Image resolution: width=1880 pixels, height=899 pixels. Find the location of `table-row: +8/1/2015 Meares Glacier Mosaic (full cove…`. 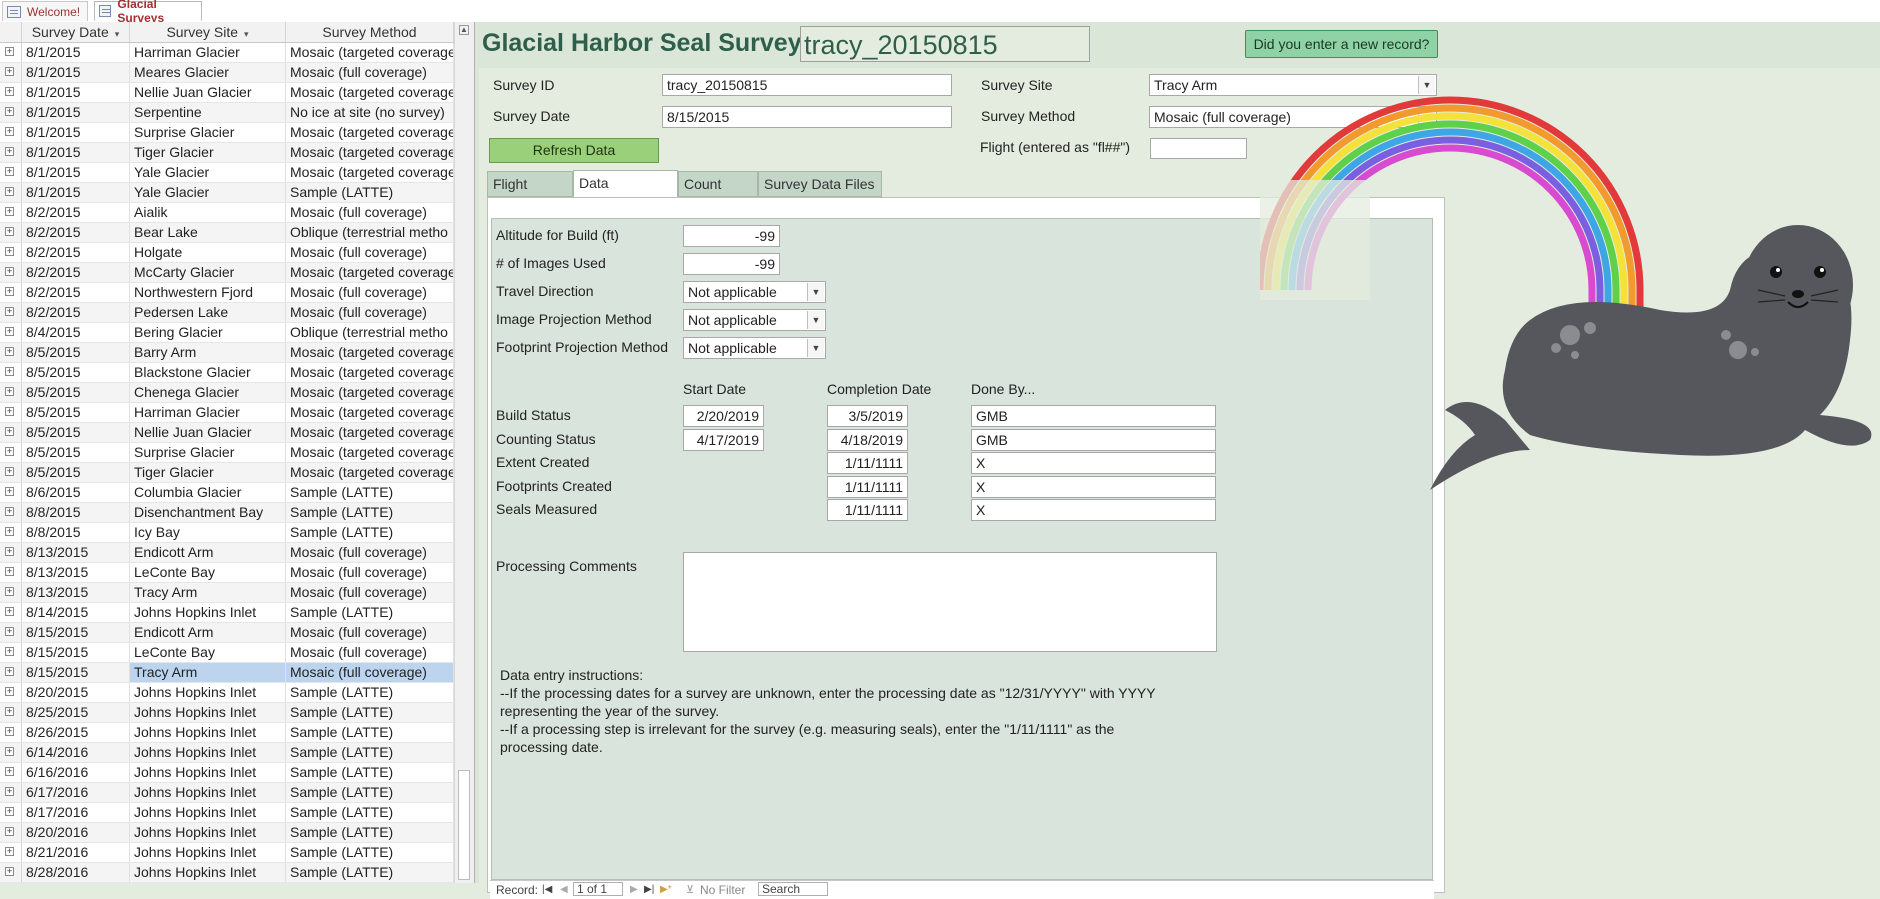

table-row: +8/1/2015 Meares Glacier Mosaic (full cove… is located at coordinates (227, 73).